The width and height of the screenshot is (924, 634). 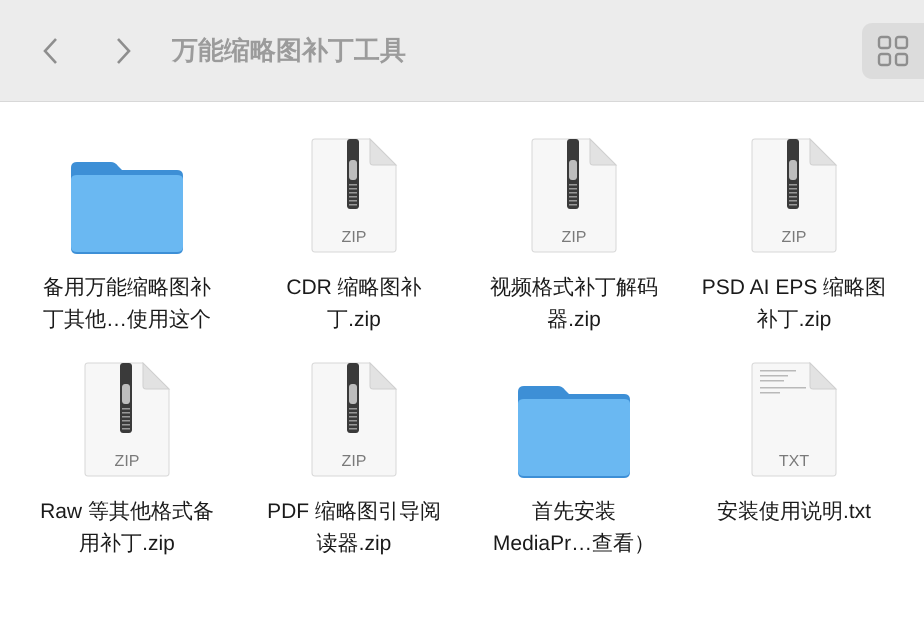 I want to click on file-item: ZIP Raw 等其他格式备 用补丁.zip, so click(x=127, y=459).